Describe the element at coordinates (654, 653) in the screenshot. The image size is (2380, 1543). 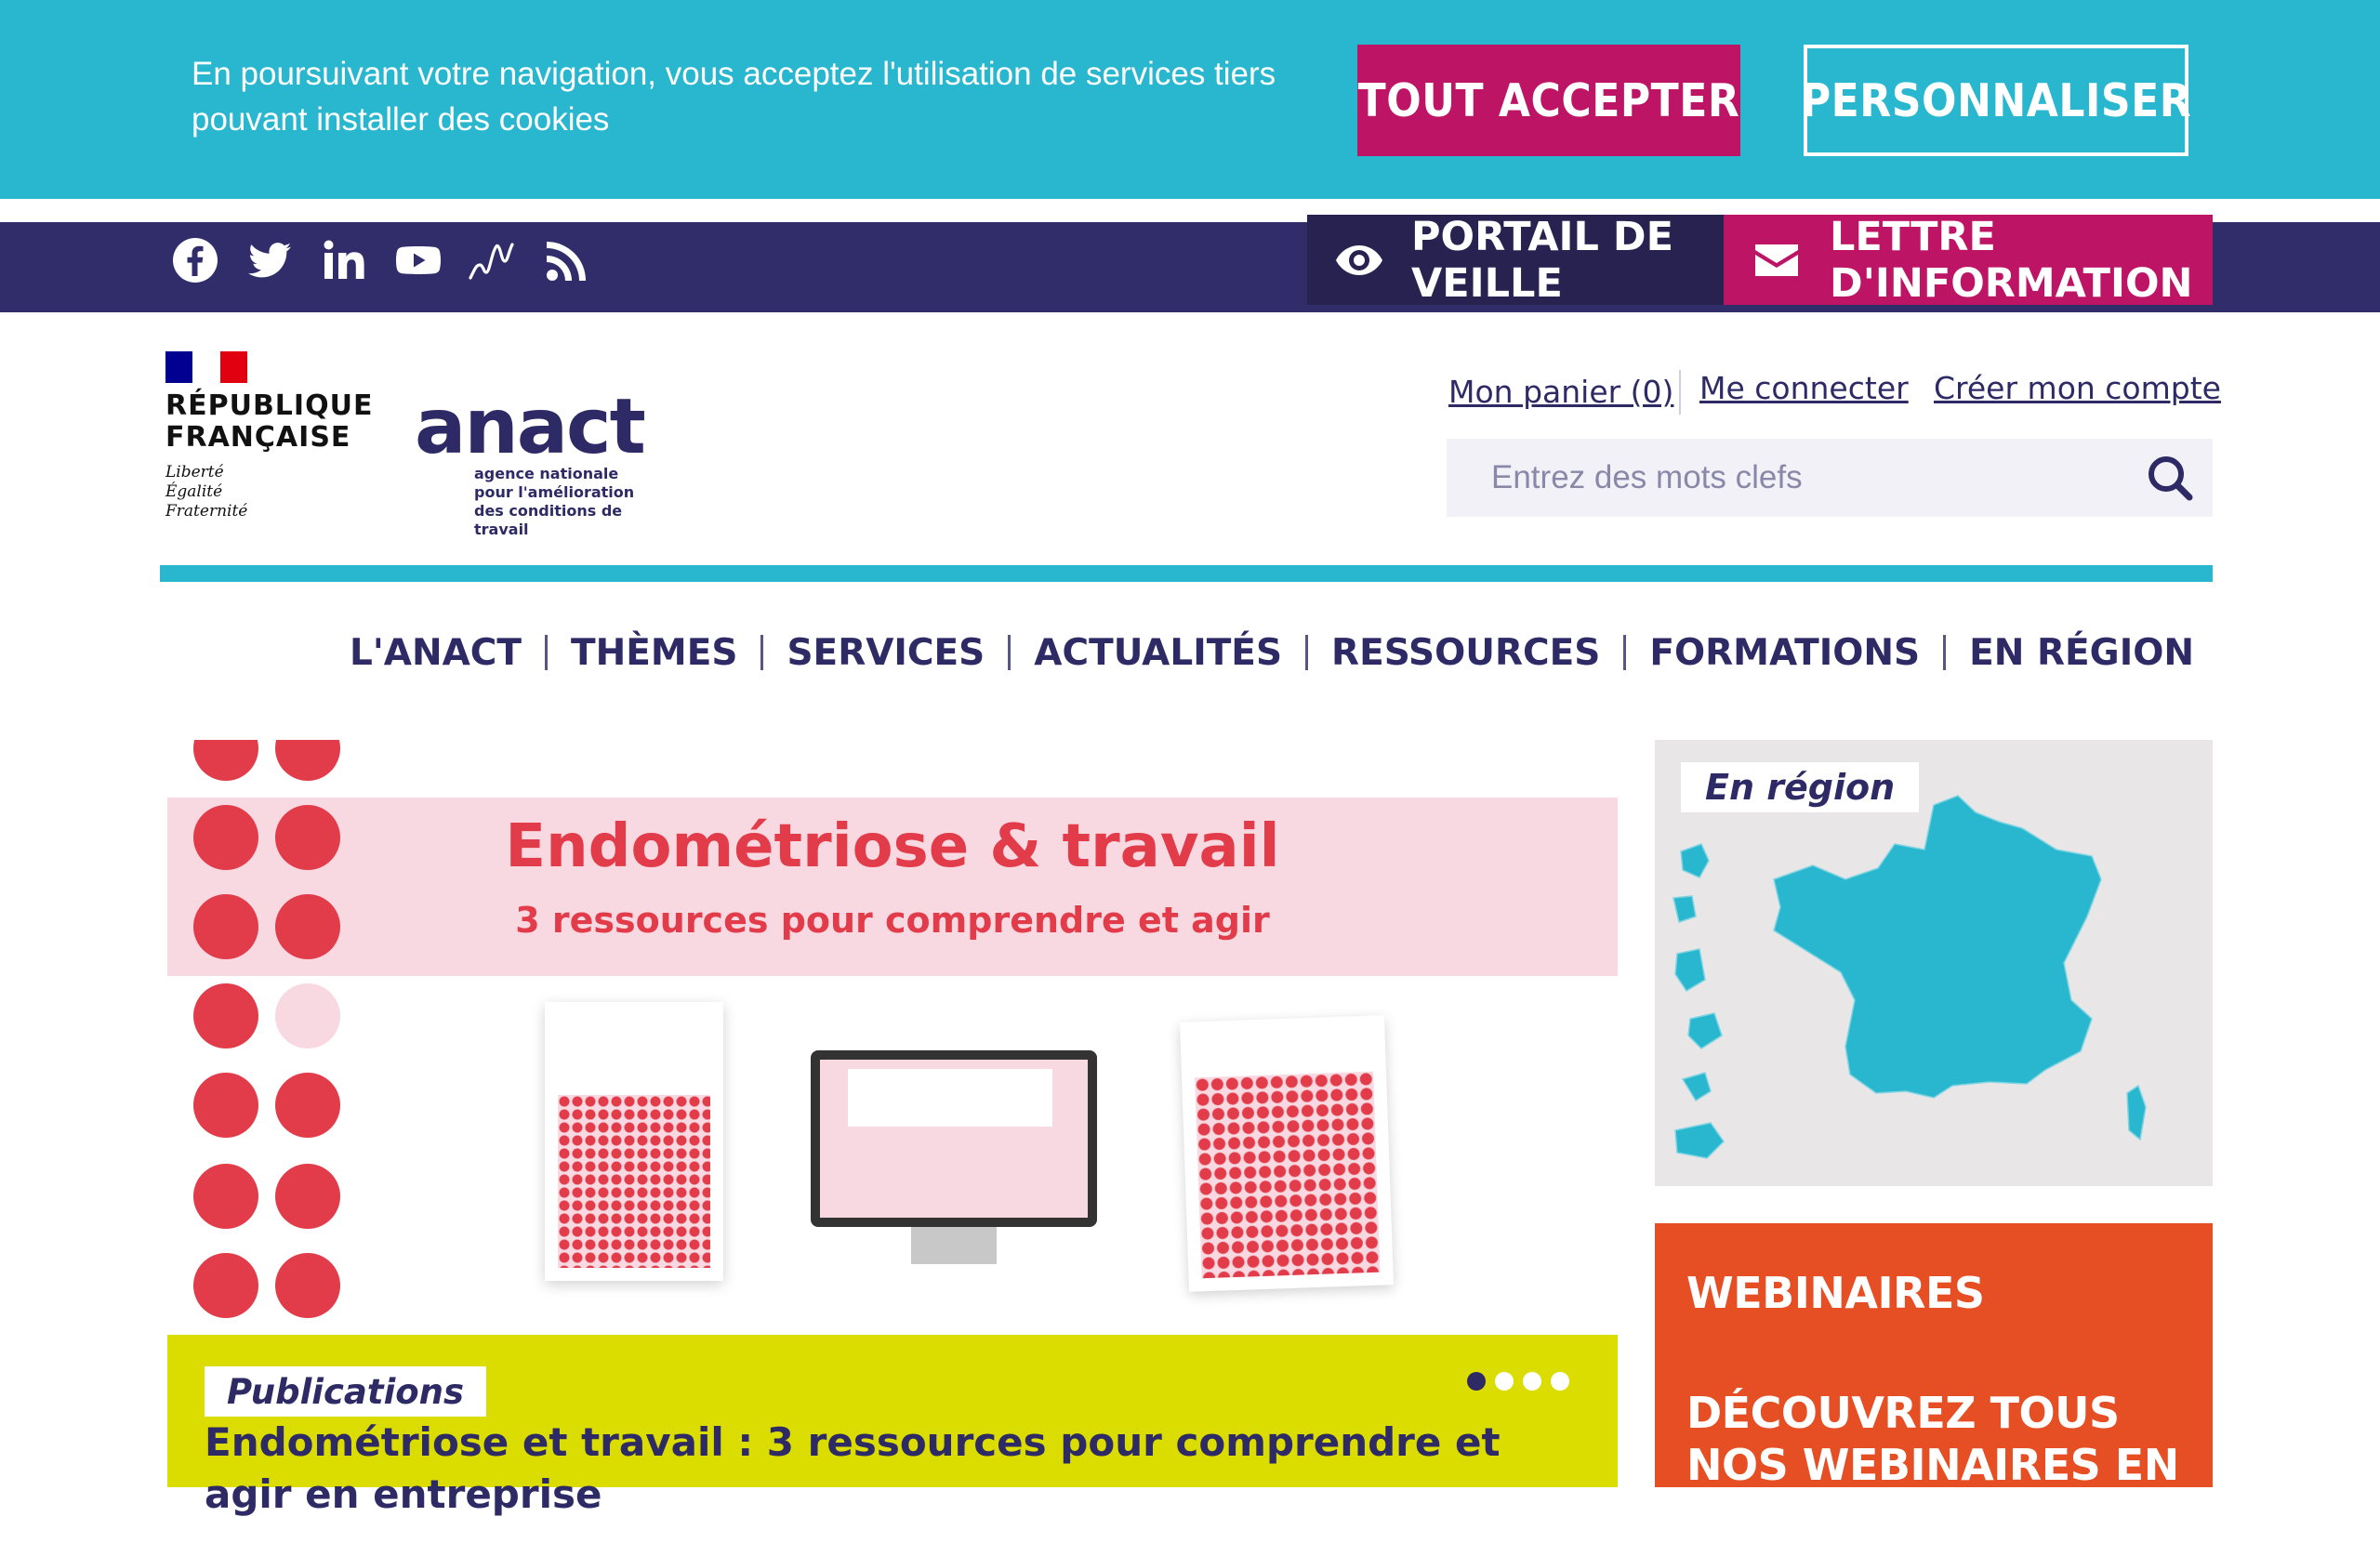
I see `nav-themes: THÈMES` at that location.